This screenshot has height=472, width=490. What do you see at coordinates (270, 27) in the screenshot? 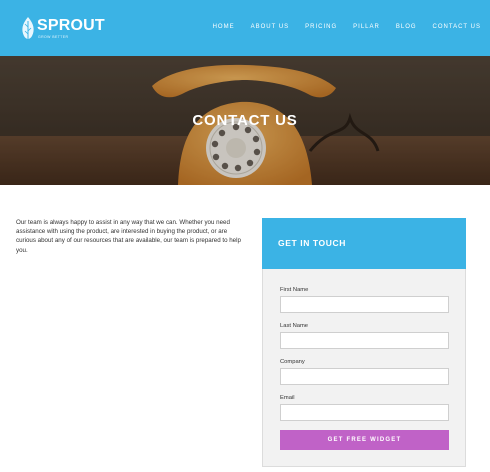
I see `nav-item-about-us: ABOUT US` at bounding box center [270, 27].